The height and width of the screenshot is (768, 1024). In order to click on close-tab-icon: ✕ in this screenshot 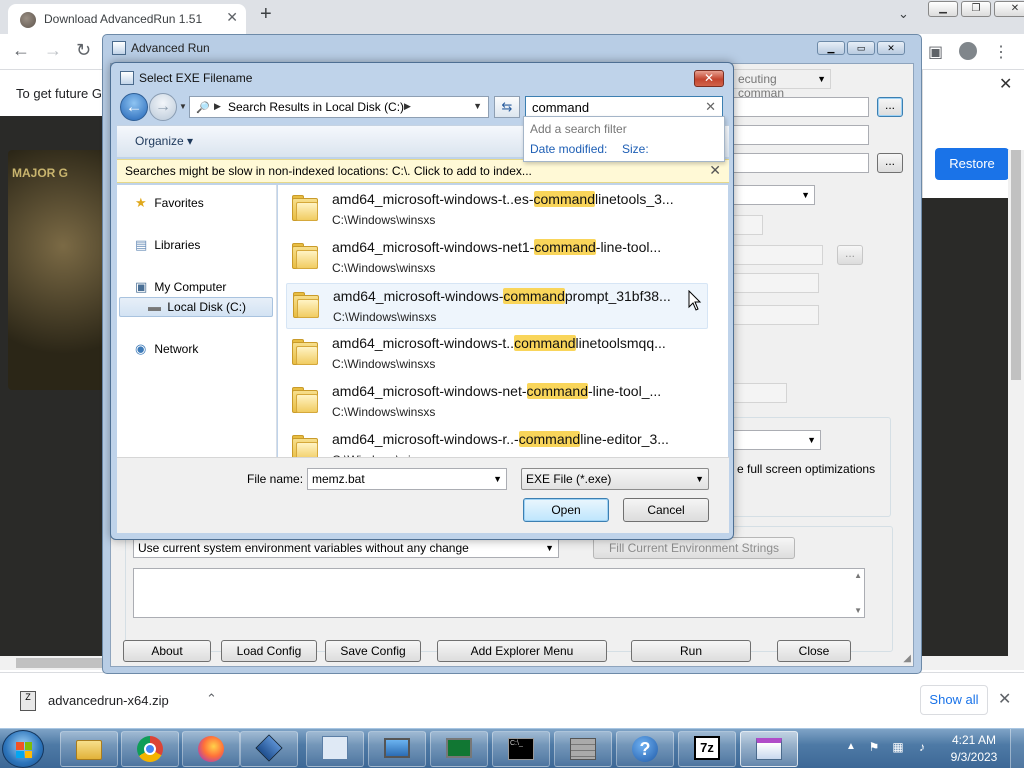, I will do `click(232, 17)`.